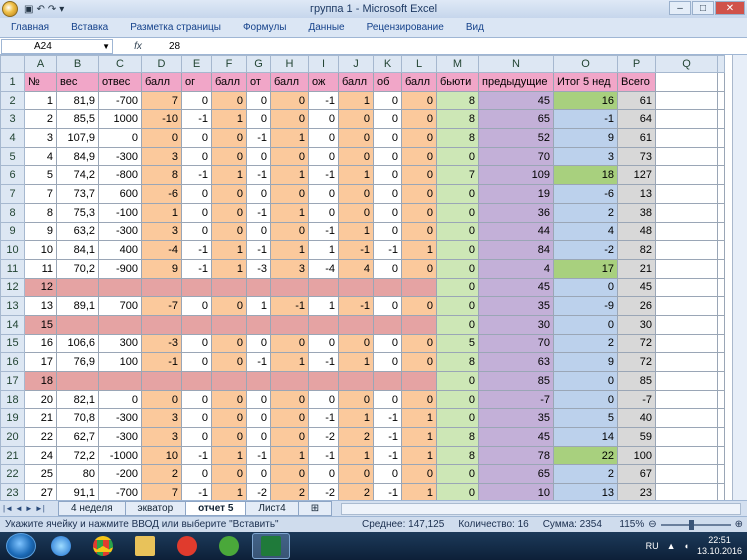  I want to click on data-cell: 30, so click(516, 324).